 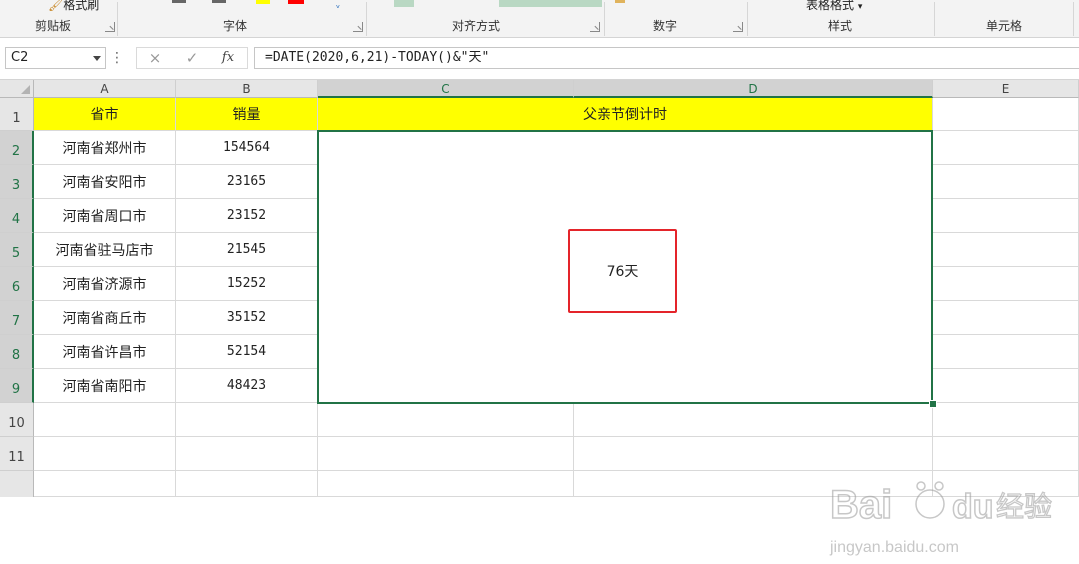 What do you see at coordinates (52, 26) in the screenshot?
I see `clipboard-group-label: 剪贴板` at bounding box center [52, 26].